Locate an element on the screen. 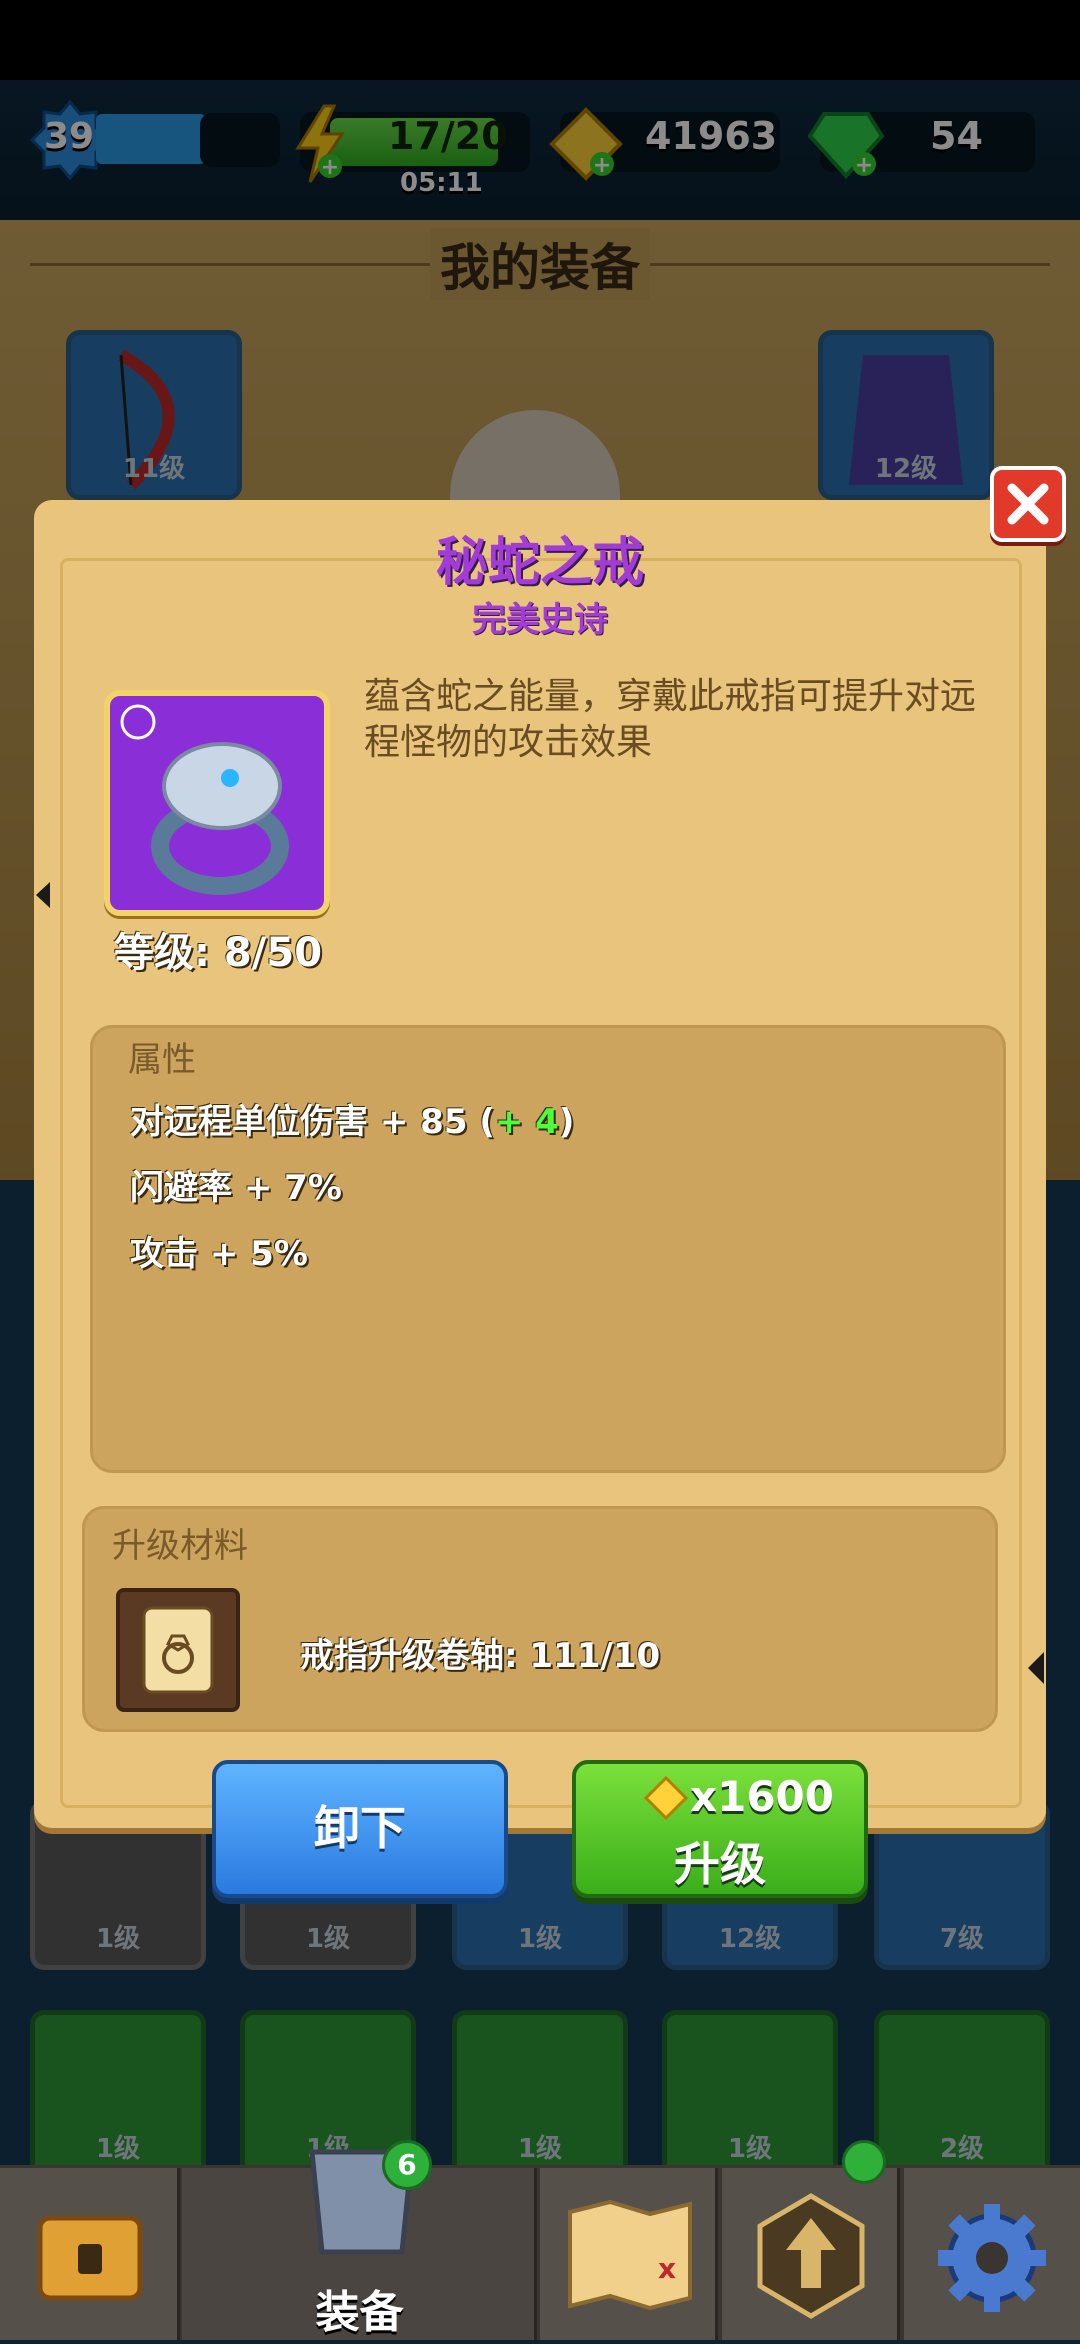  nav-treasure-chest is located at coordinates (90, 2254).